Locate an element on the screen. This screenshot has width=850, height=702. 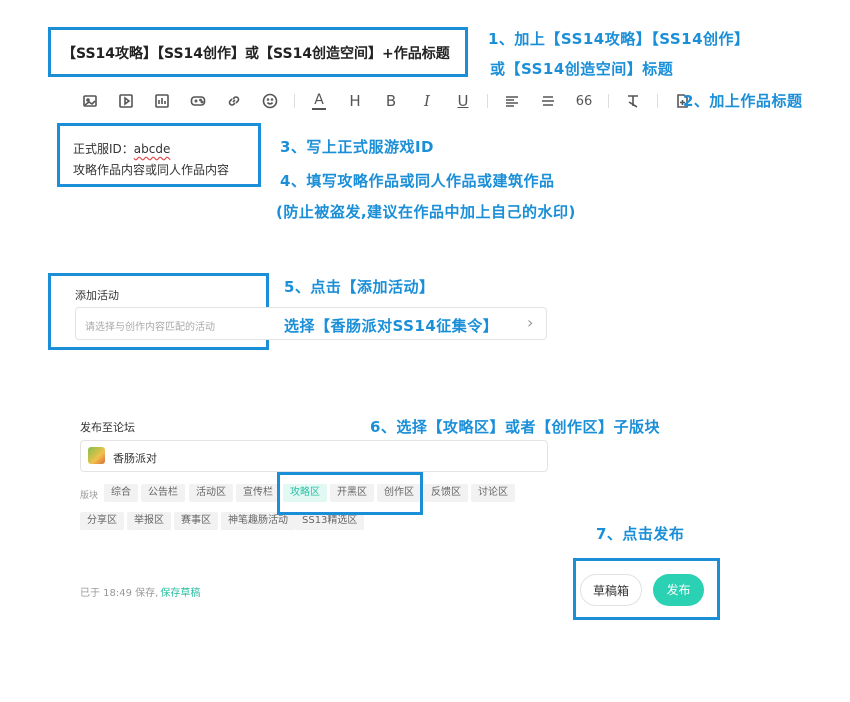
bold-icon: B is located at coordinates (391, 101).